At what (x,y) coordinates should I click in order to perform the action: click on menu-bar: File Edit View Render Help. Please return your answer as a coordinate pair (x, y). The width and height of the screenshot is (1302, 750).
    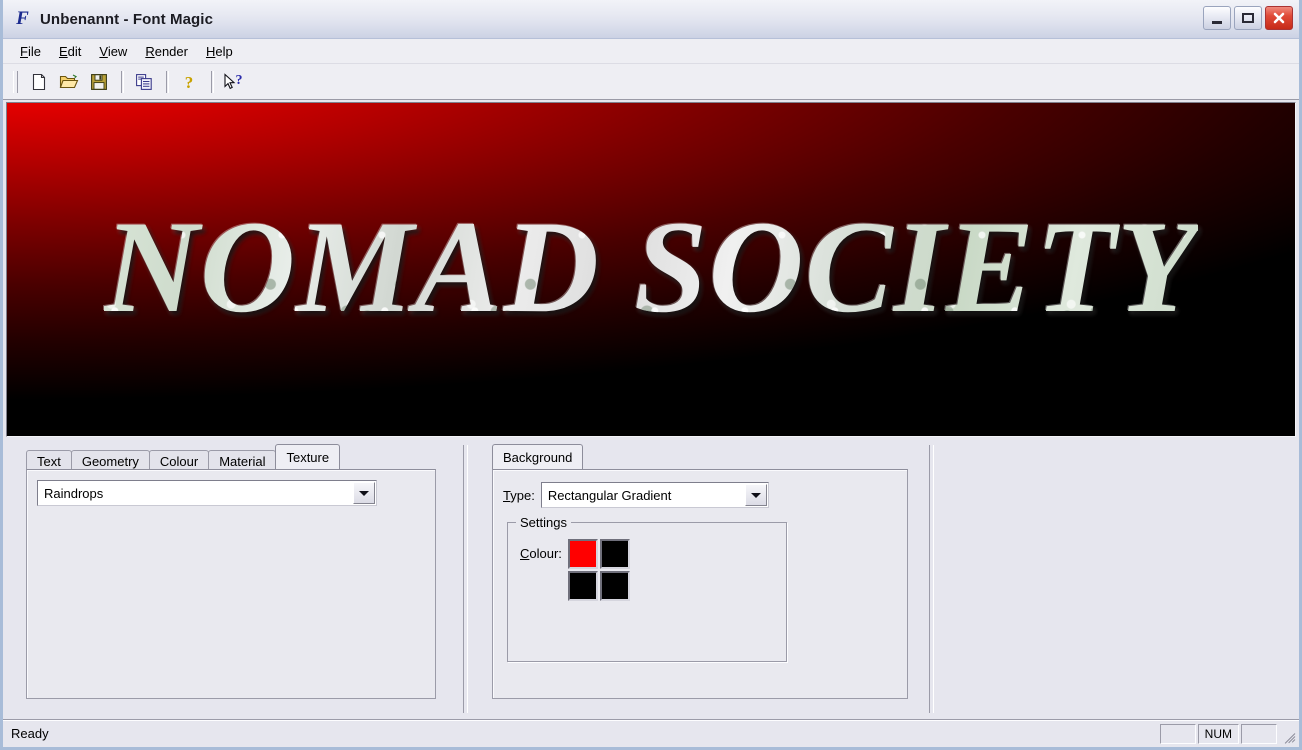
    Looking at the image, I should click on (651, 51).